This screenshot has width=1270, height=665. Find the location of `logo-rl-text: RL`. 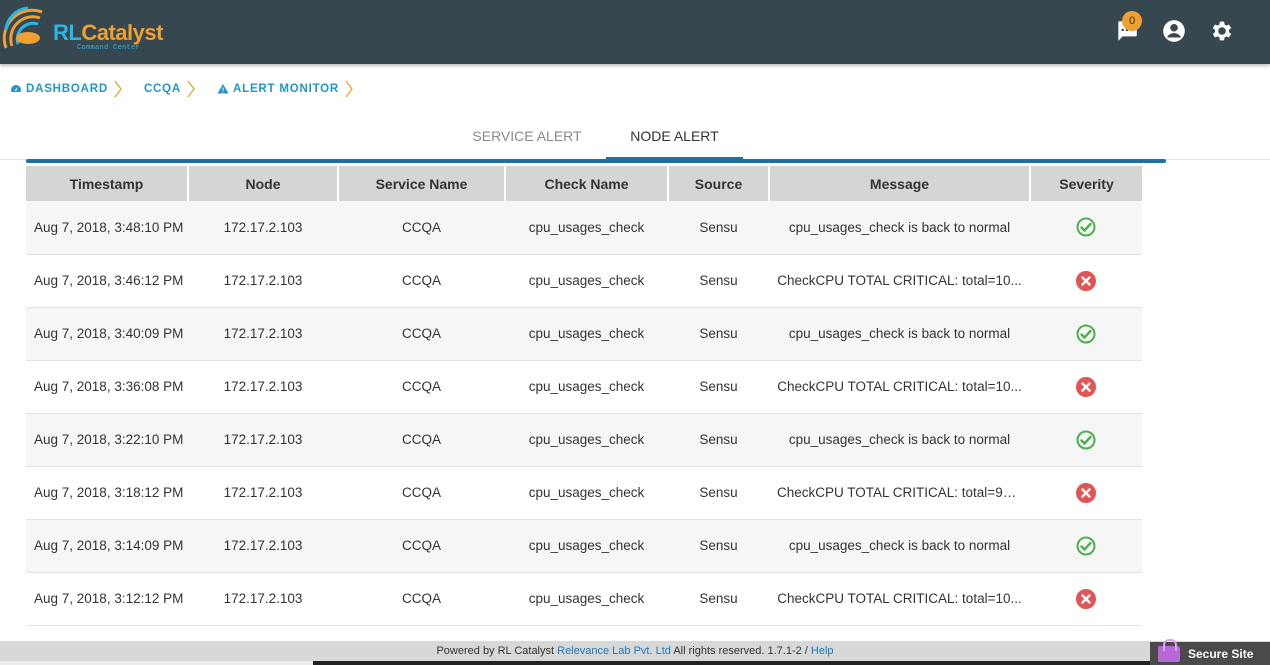

logo-rl-text: RL is located at coordinates (67, 32).